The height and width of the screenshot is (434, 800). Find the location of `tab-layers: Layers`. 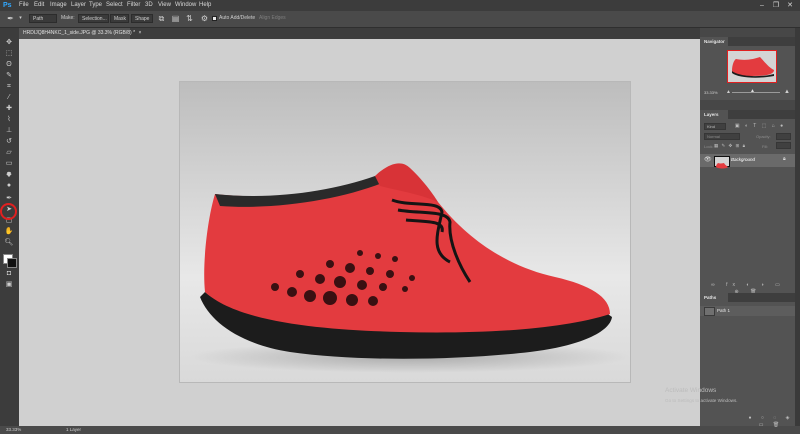

tab-layers: Layers is located at coordinates (714, 114).